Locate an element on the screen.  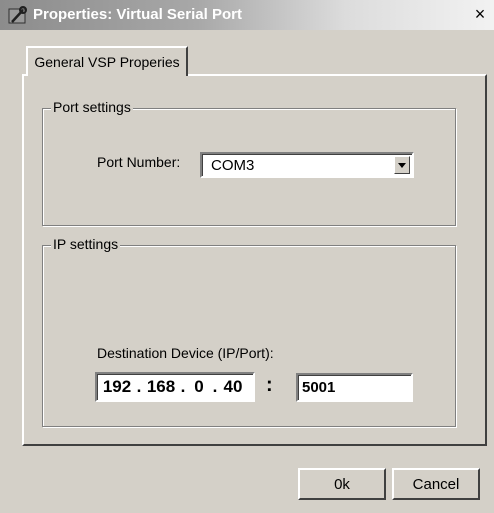
ip-settings-label: IP settings is located at coordinates (86, 244).